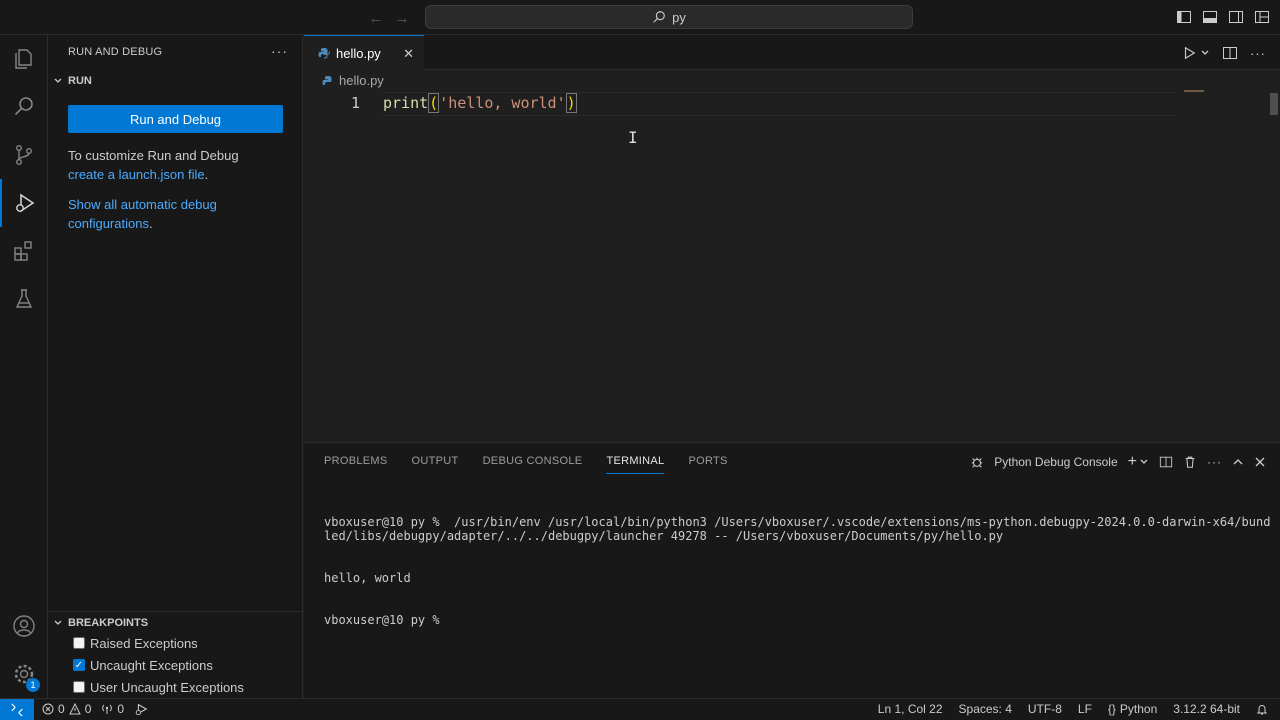 The width and height of the screenshot is (1280, 720). I want to click on source-control-icon, so click(24, 155).